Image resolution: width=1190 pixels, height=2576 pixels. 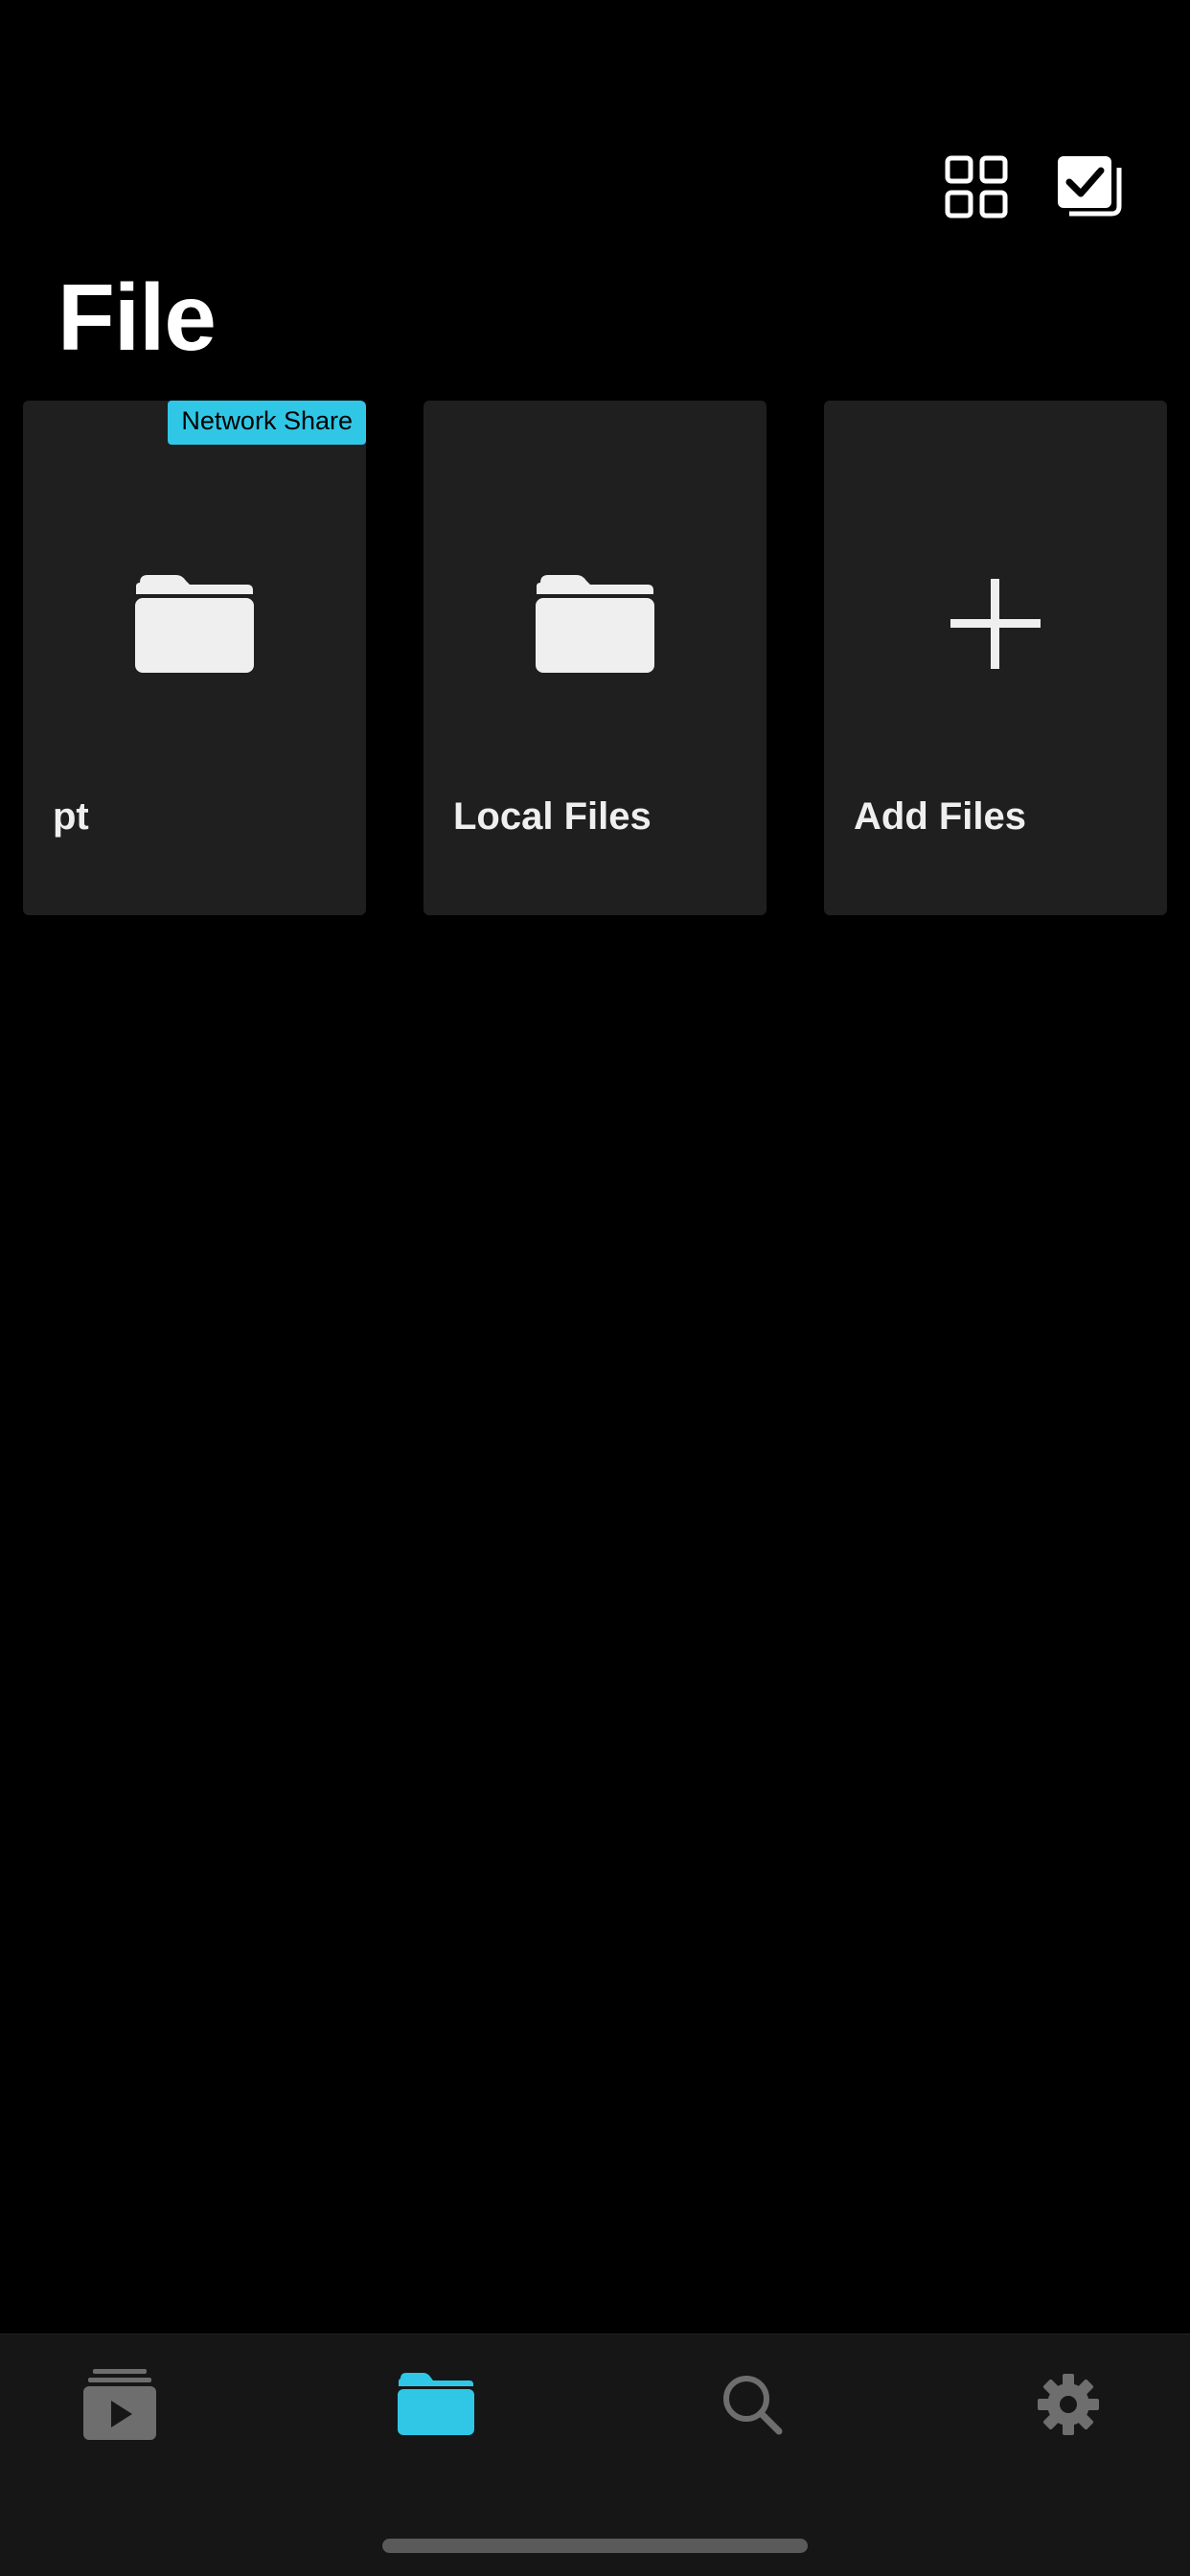 What do you see at coordinates (595, 2546) in the screenshot?
I see `home-indicator` at bounding box center [595, 2546].